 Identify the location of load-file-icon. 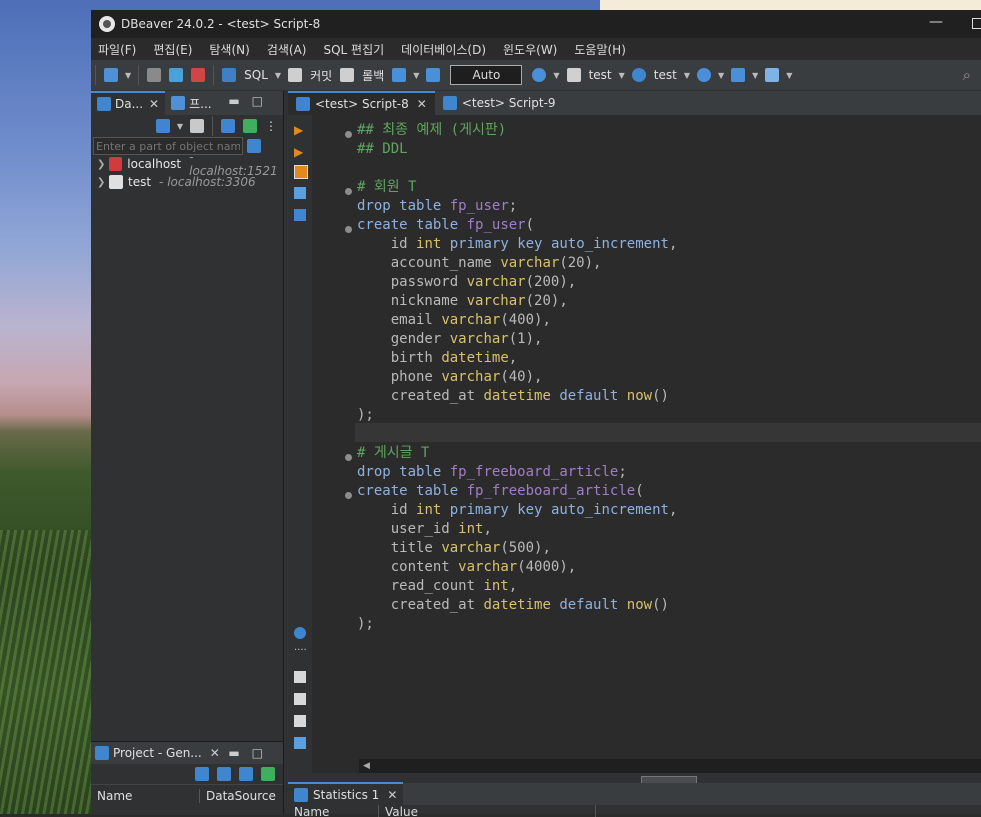
(300, 699).